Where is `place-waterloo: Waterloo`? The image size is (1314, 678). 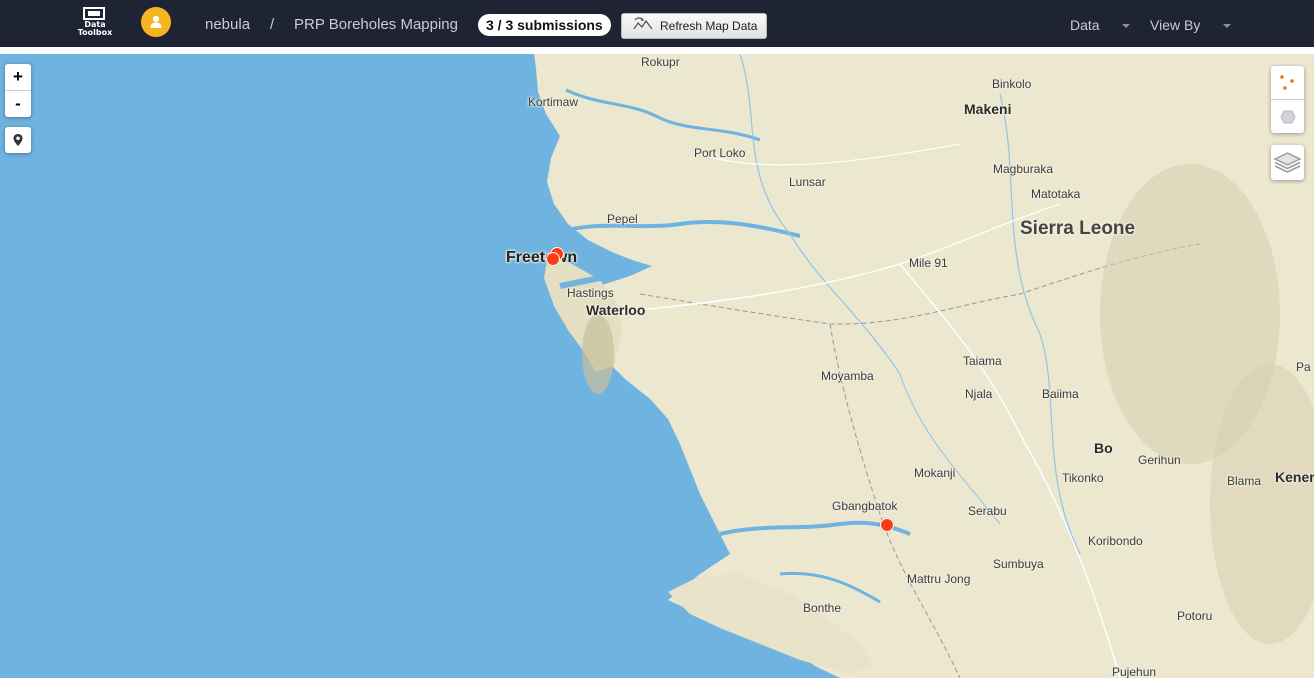
place-waterloo: Waterloo is located at coordinates (616, 310).